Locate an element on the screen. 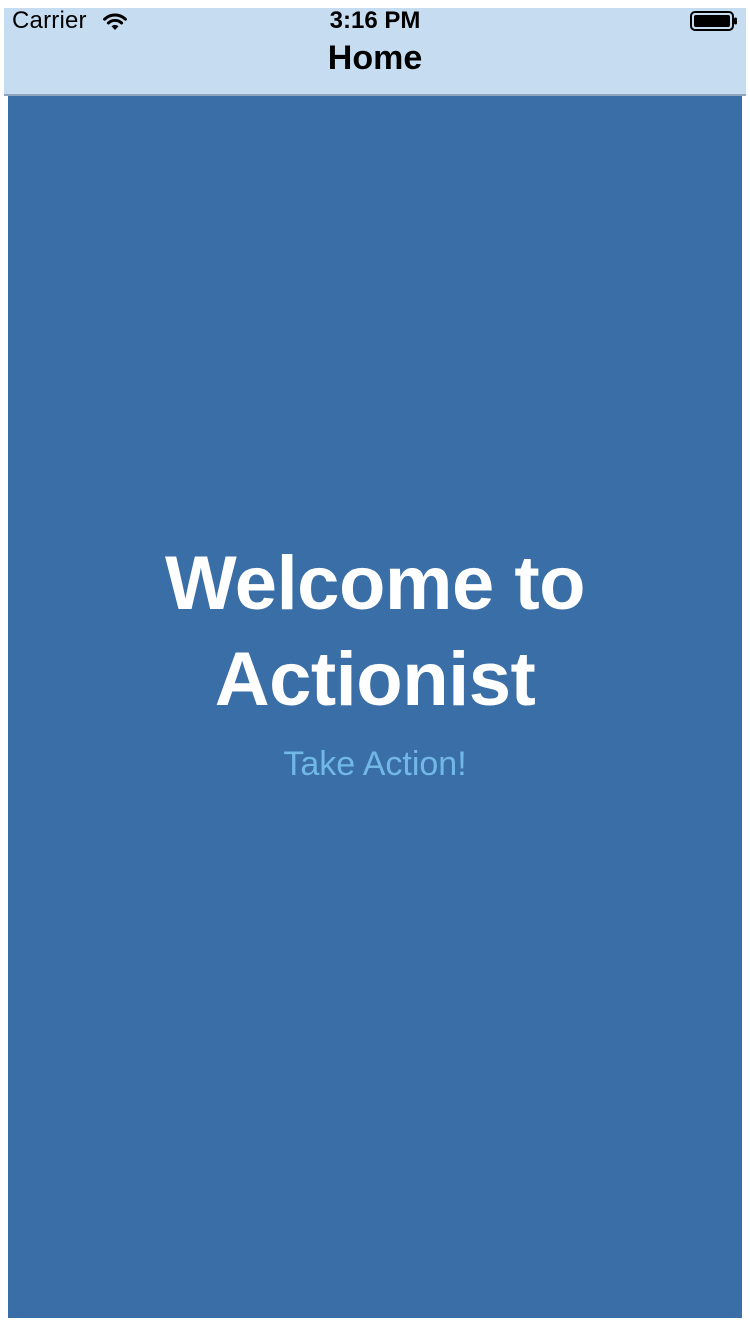  wifi-icon is located at coordinates (115, 21).